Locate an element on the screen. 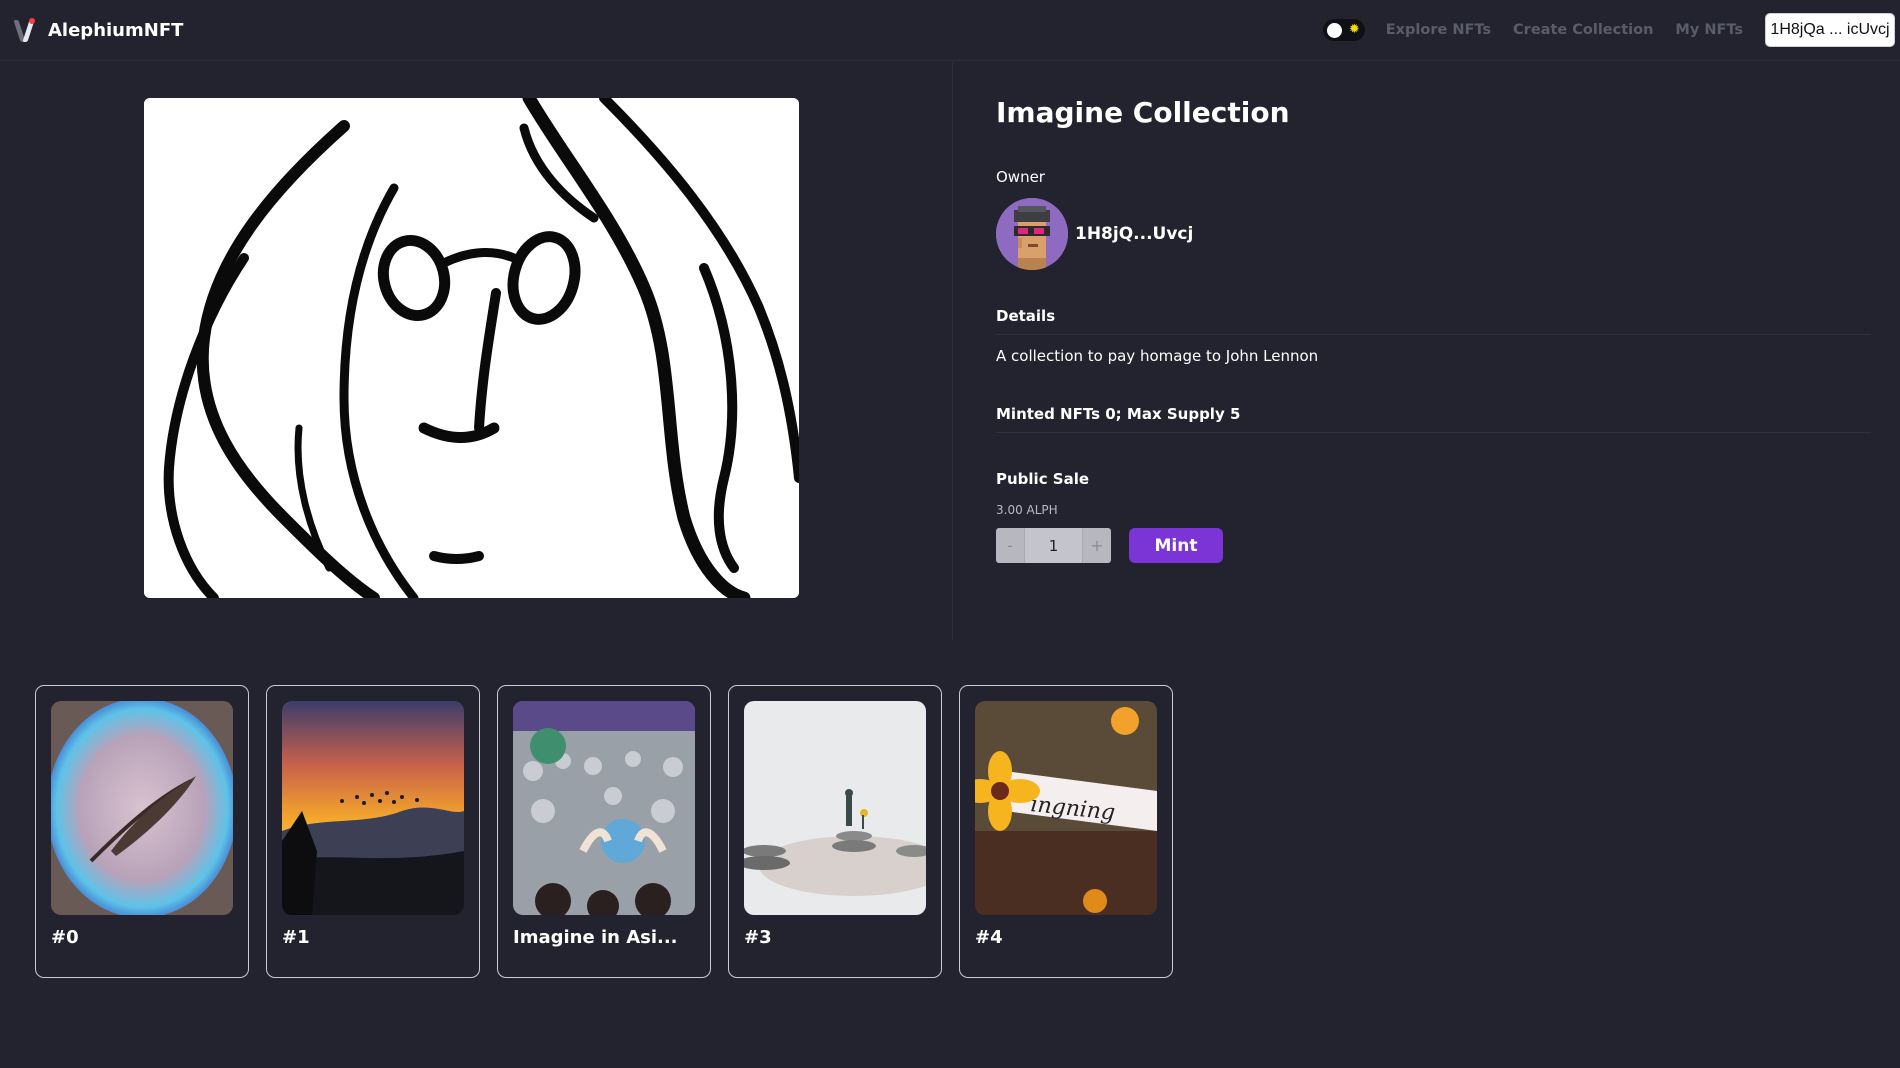  wallet-button: 1H8jQa ... icUvcj is located at coordinates (1830, 30).